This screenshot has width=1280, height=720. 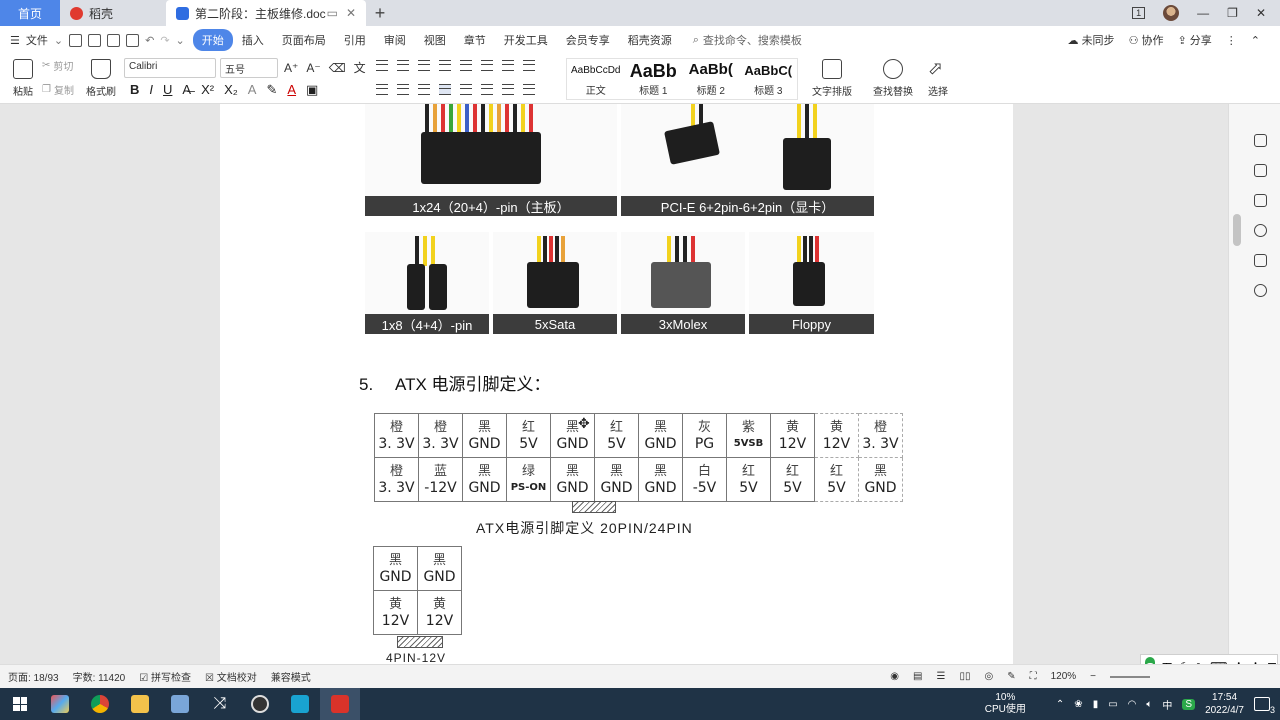 What do you see at coordinates (291, 90) in the screenshot?
I see `font-color-icon: A` at bounding box center [291, 90].